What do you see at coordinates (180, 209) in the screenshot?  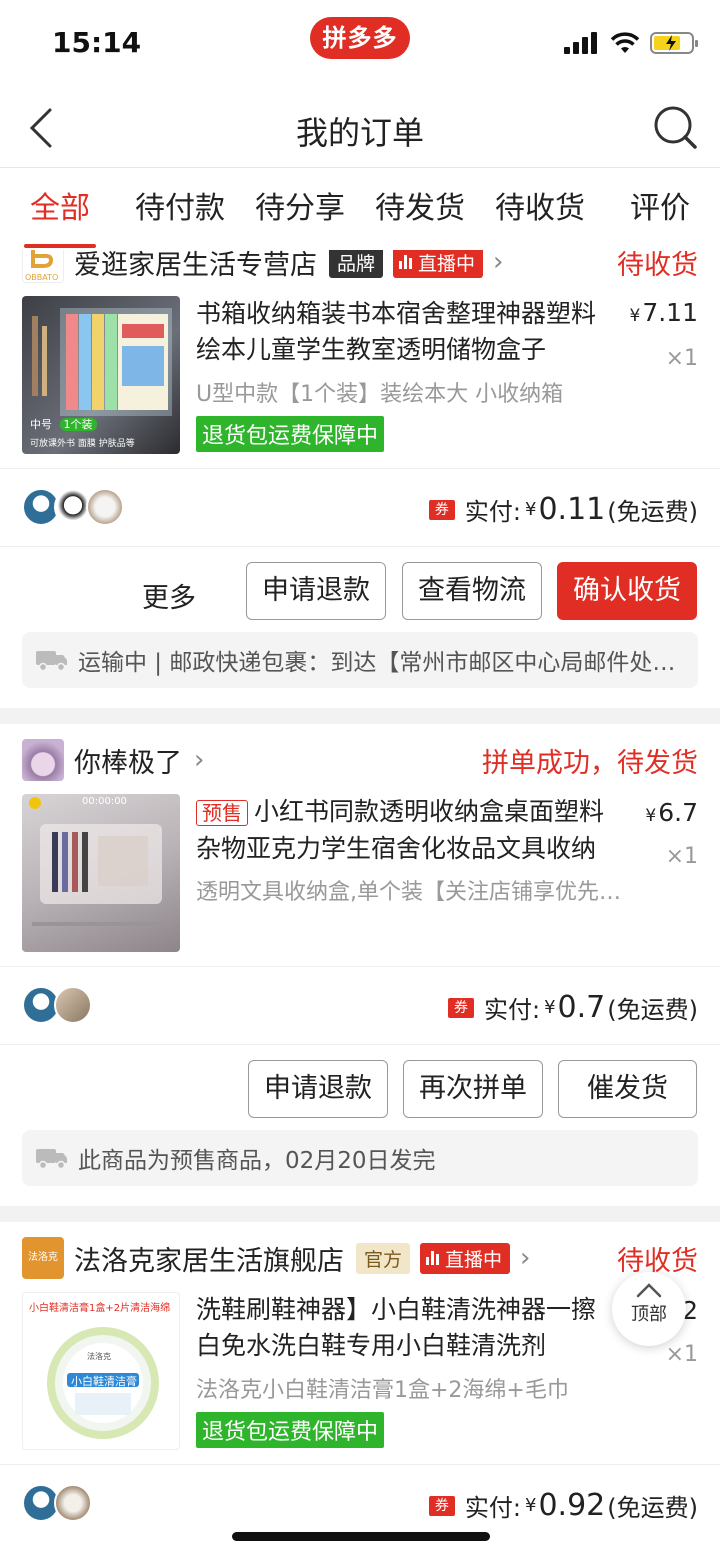 I see `tab-pending-payment: 待付款` at bounding box center [180, 209].